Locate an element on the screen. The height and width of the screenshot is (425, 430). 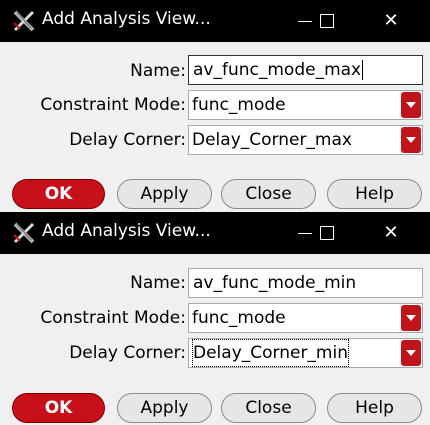
name-input: av_func_mode_max is located at coordinates (305, 70).